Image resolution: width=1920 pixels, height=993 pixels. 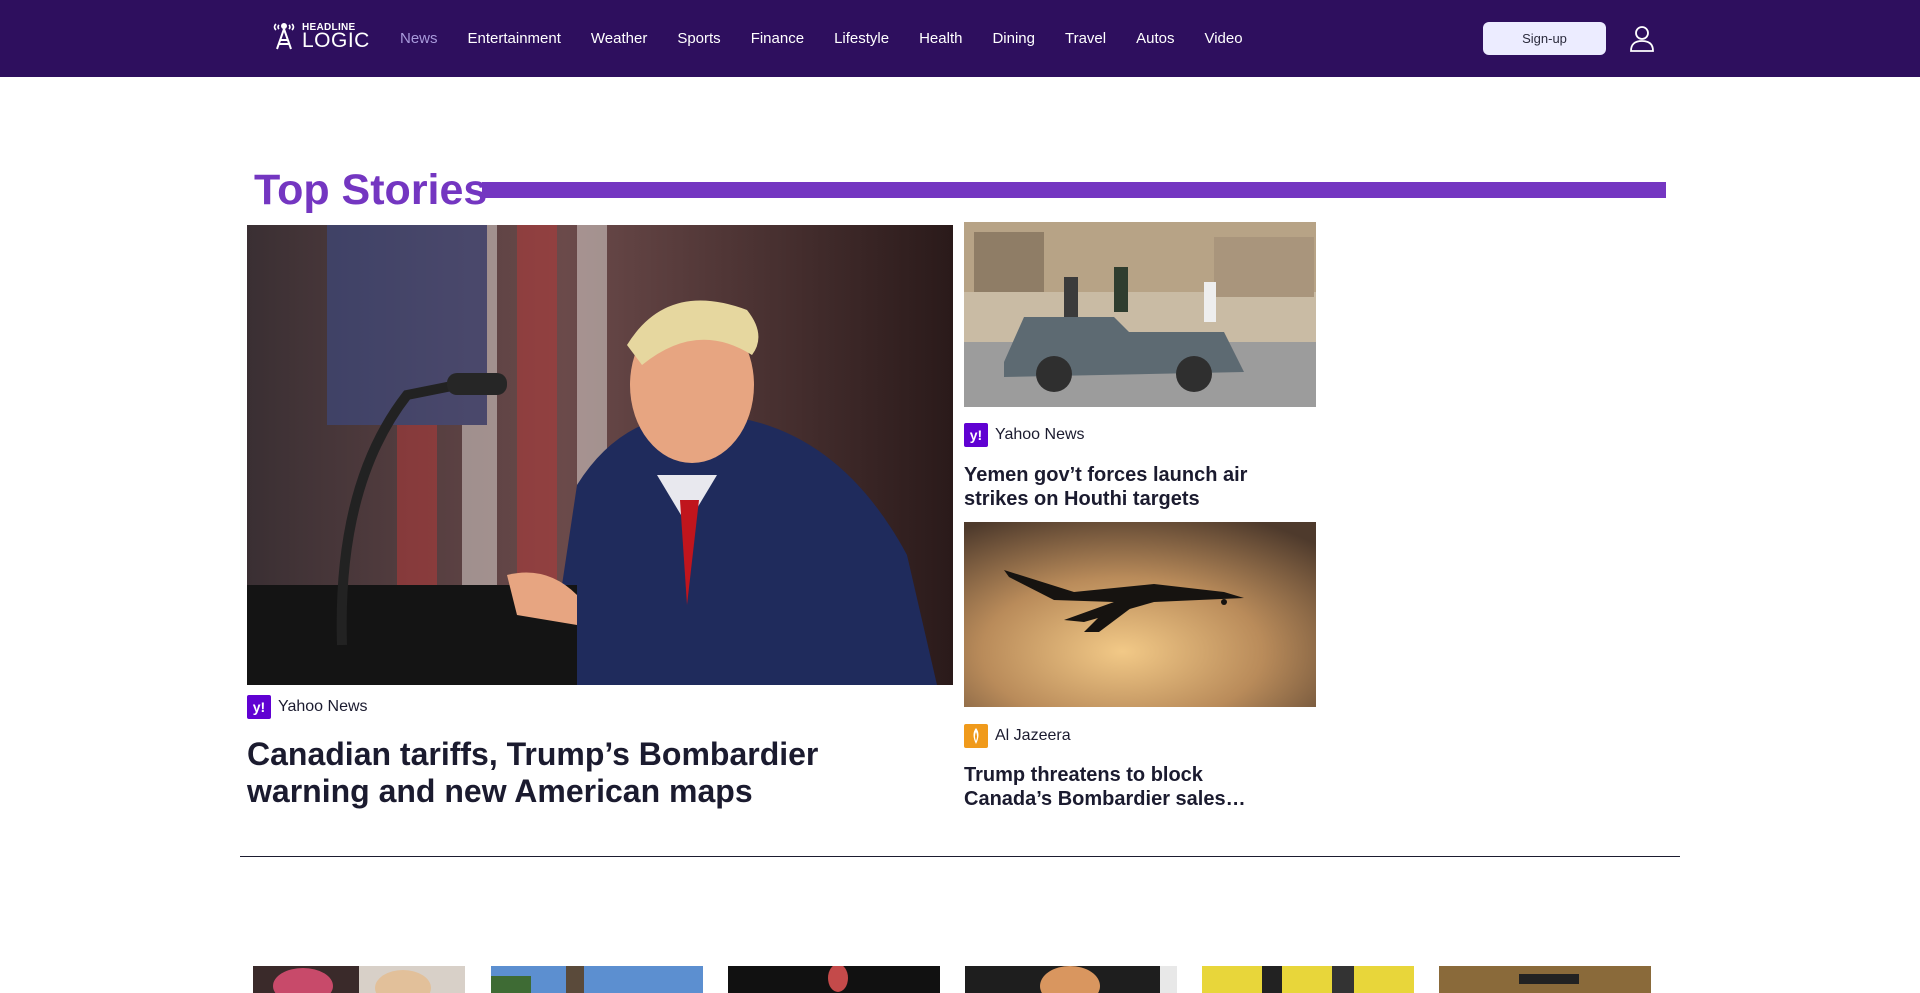 What do you see at coordinates (960, 856) in the screenshot?
I see `section-divider` at bounding box center [960, 856].